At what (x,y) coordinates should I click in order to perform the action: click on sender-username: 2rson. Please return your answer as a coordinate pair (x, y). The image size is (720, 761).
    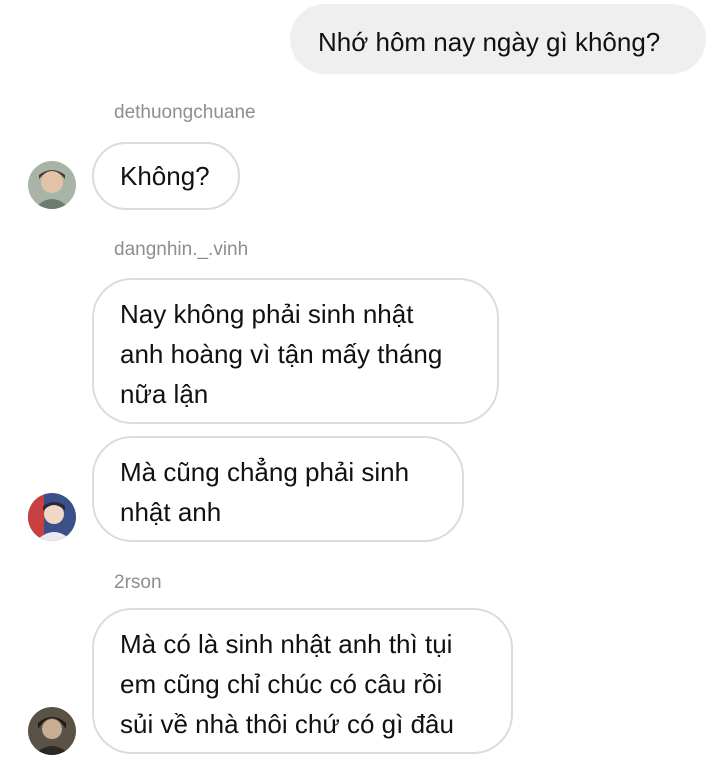
    Looking at the image, I should click on (138, 583).